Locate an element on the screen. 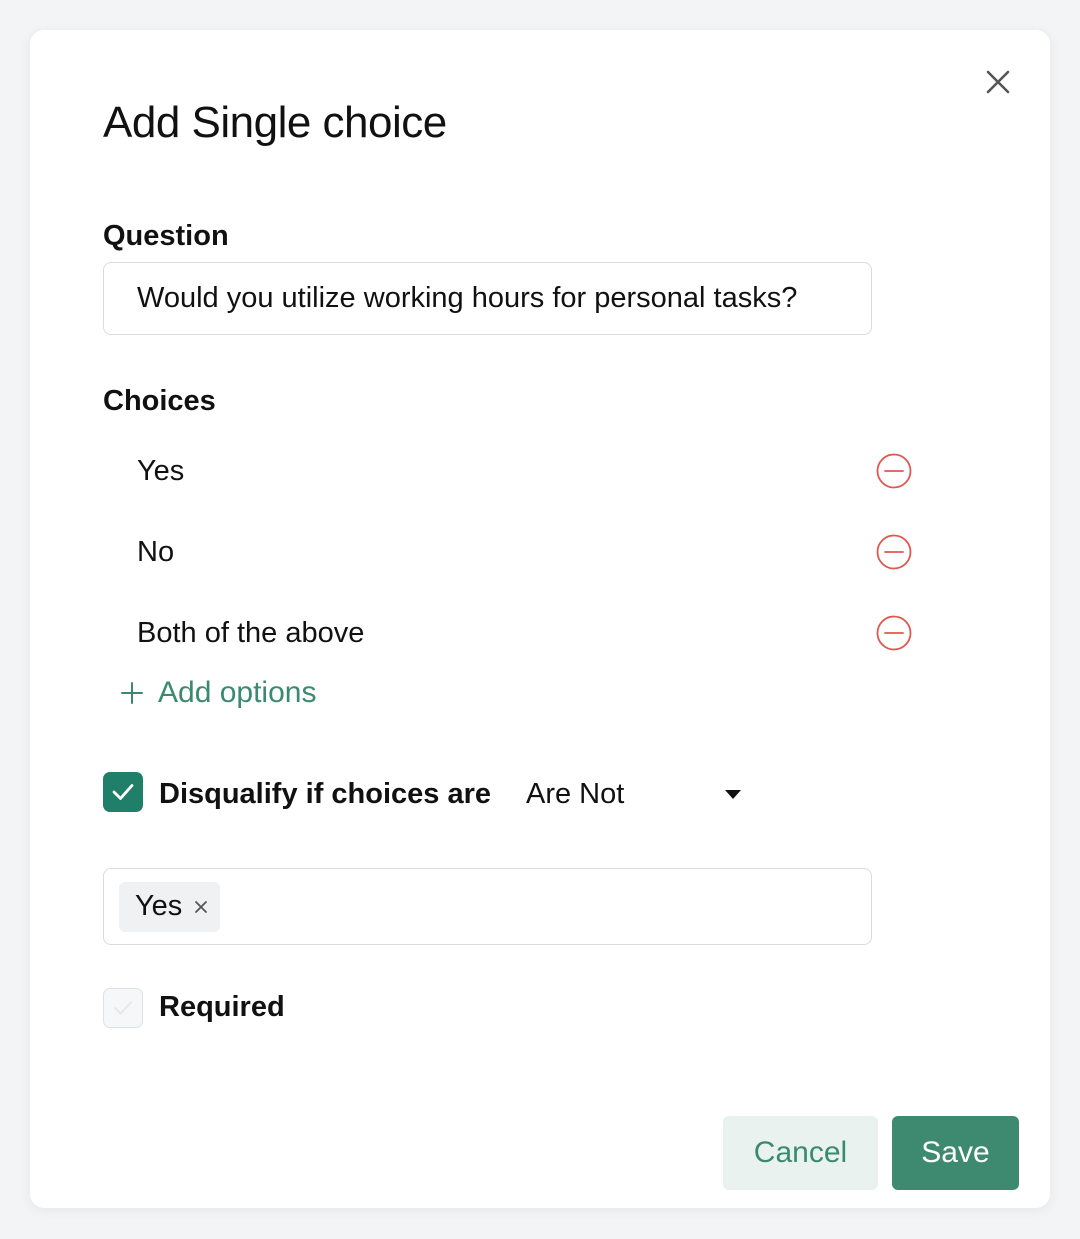 This screenshot has width=1080, height=1239. tag-label: Yes is located at coordinates (159, 906).